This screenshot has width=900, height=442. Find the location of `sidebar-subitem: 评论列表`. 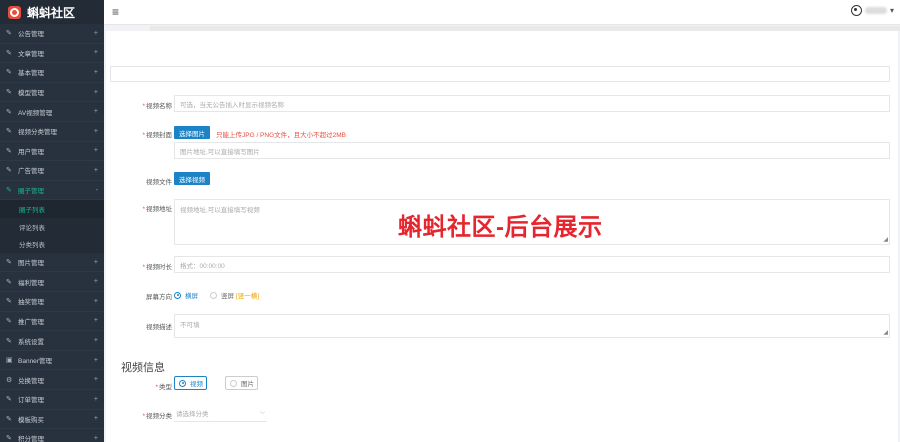

sidebar-subitem: 评论列表 is located at coordinates (52, 226).